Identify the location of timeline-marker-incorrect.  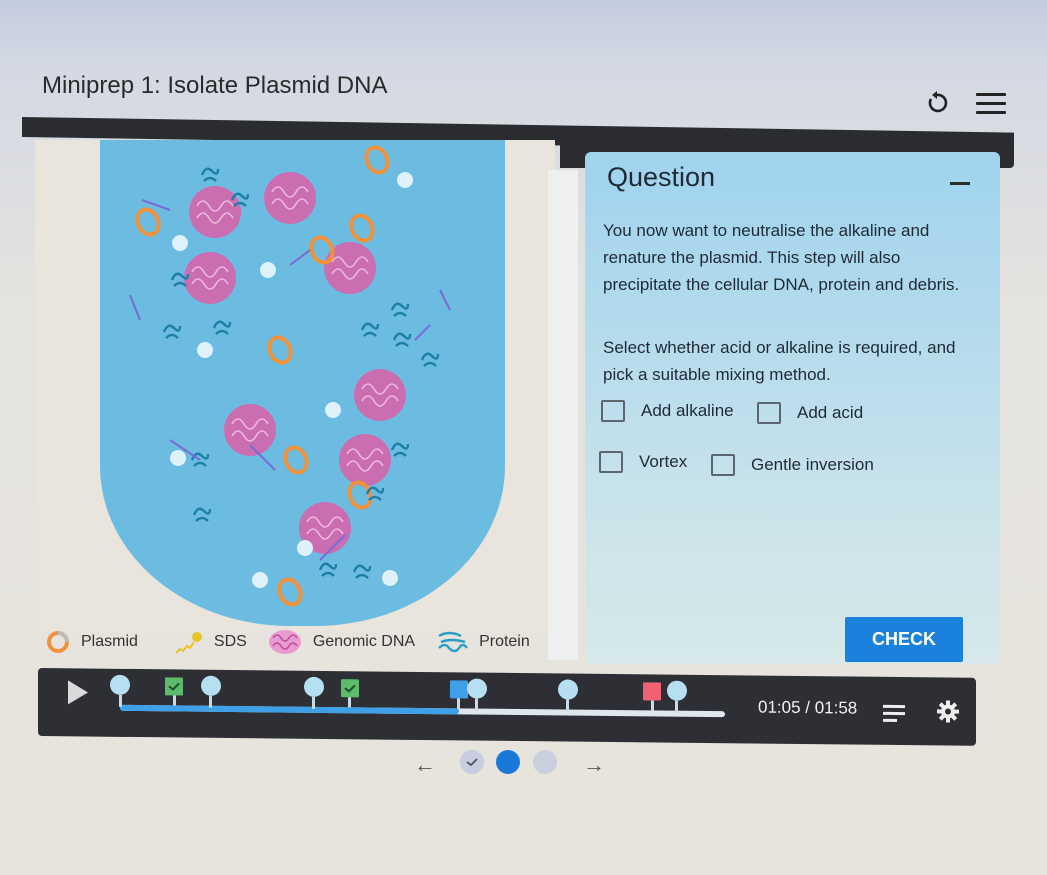
(652, 696).